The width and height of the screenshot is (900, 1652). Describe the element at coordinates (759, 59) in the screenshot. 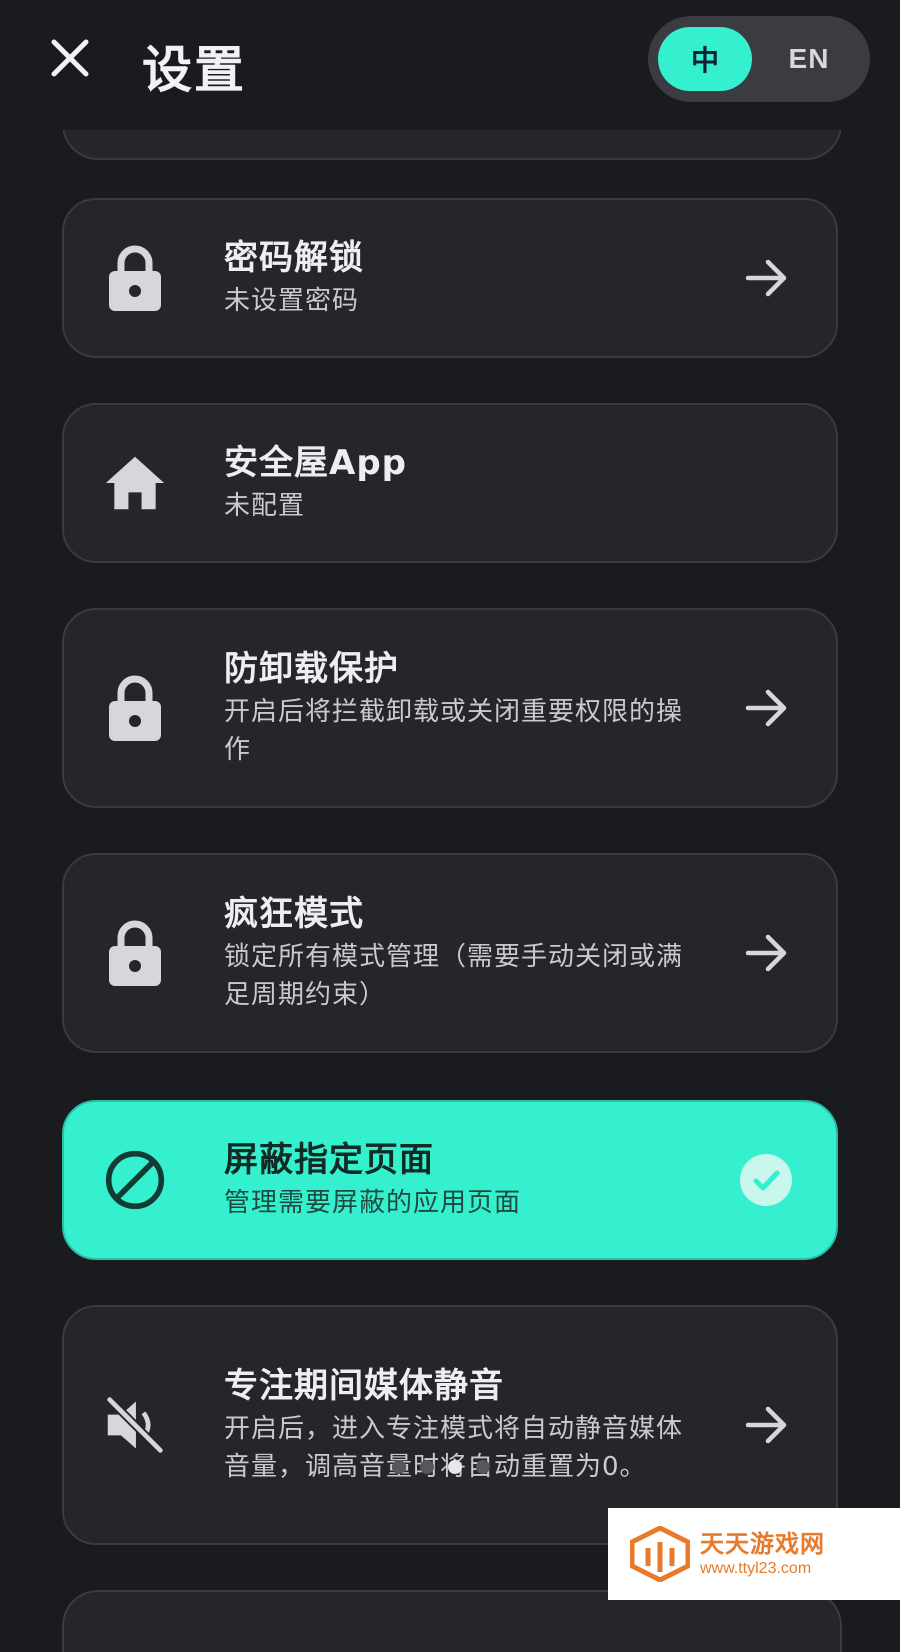

I see `language-toggle: 中 EN` at that location.